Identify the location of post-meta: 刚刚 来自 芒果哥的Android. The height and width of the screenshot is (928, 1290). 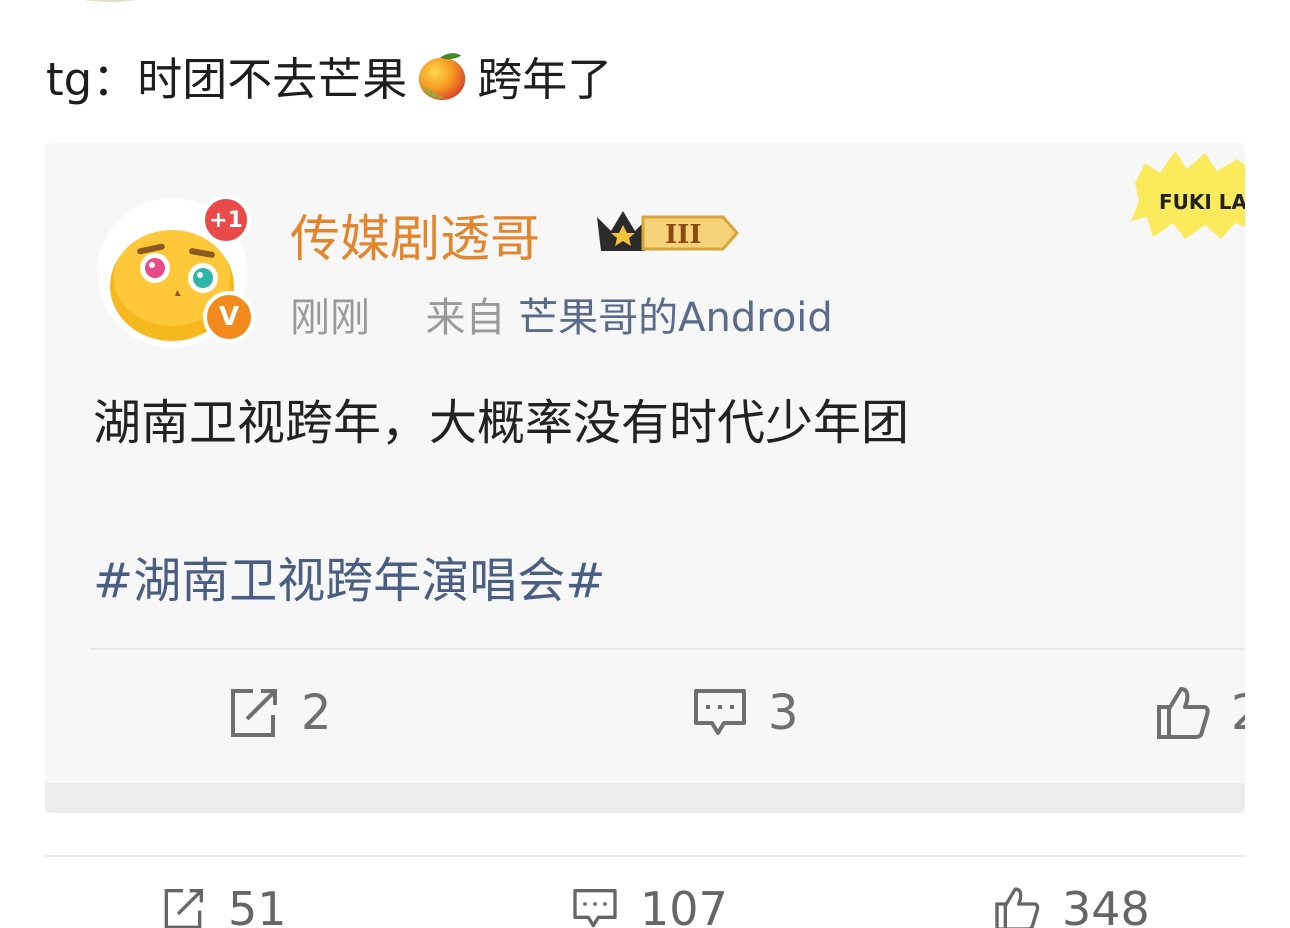
(561, 314).